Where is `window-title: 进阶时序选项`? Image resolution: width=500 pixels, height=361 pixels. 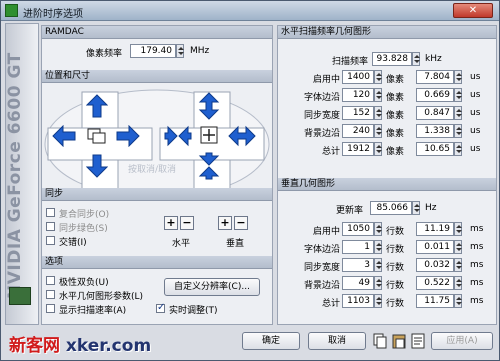
window-title: 进阶时序选项 is located at coordinates (53, 14).